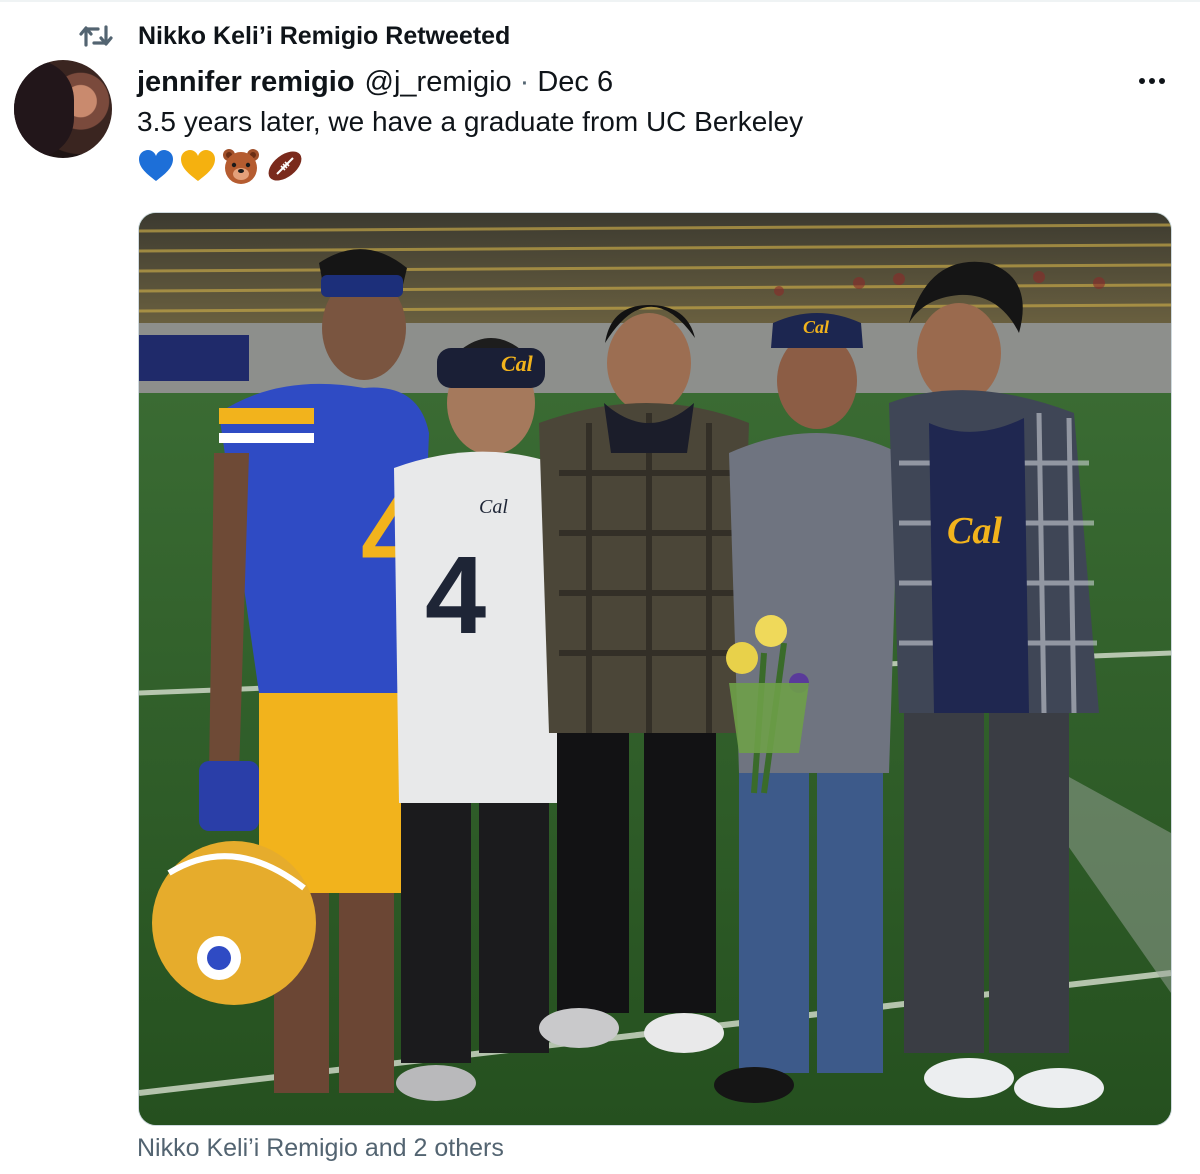  What do you see at coordinates (455, 595) in the screenshot?
I see `svg-text: 4` at bounding box center [455, 595].